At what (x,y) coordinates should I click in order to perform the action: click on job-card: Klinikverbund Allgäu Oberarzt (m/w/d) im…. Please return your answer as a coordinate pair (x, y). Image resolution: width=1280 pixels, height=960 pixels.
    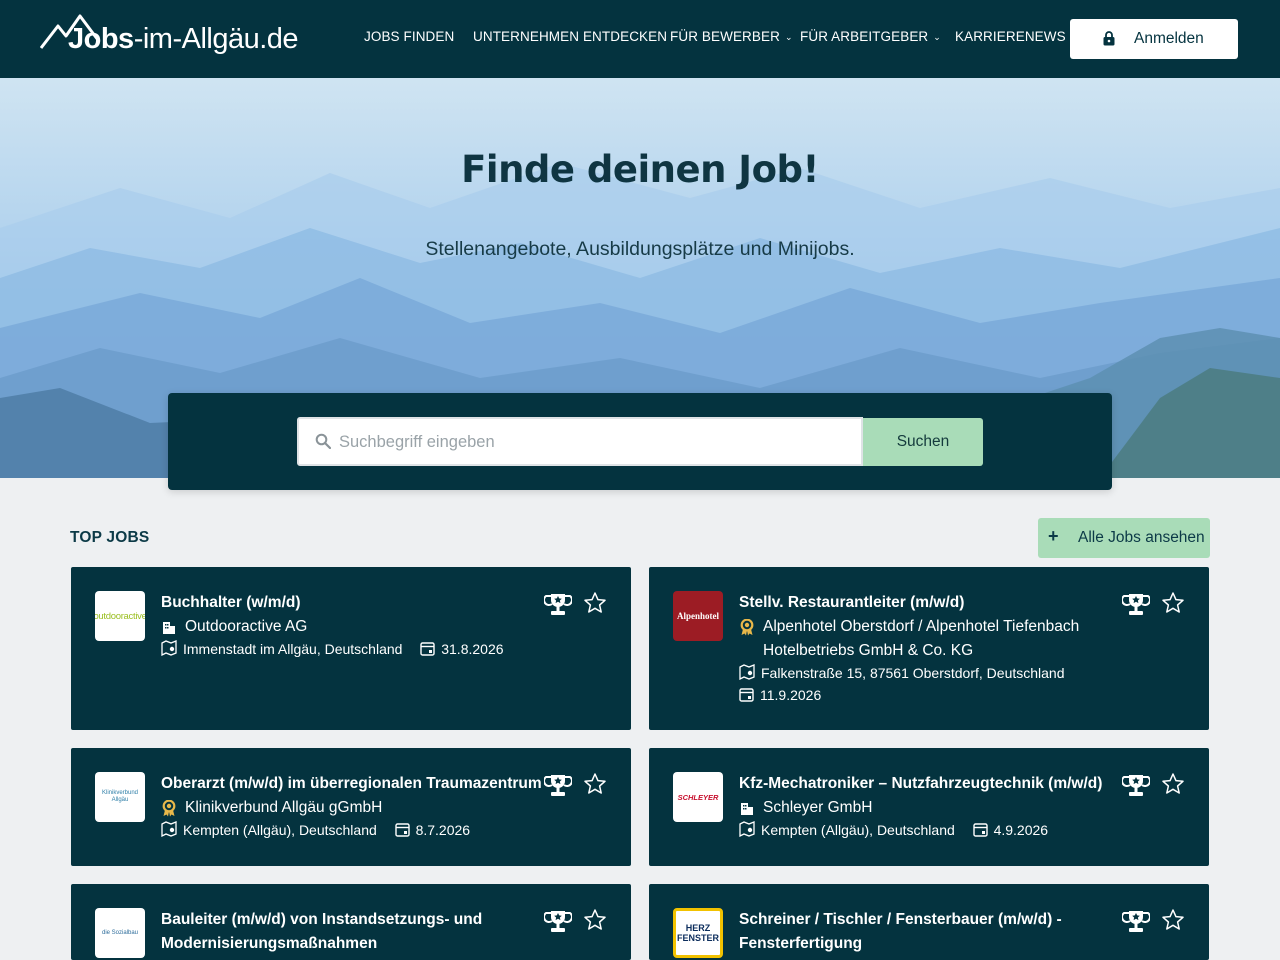
    Looking at the image, I should click on (351, 807).